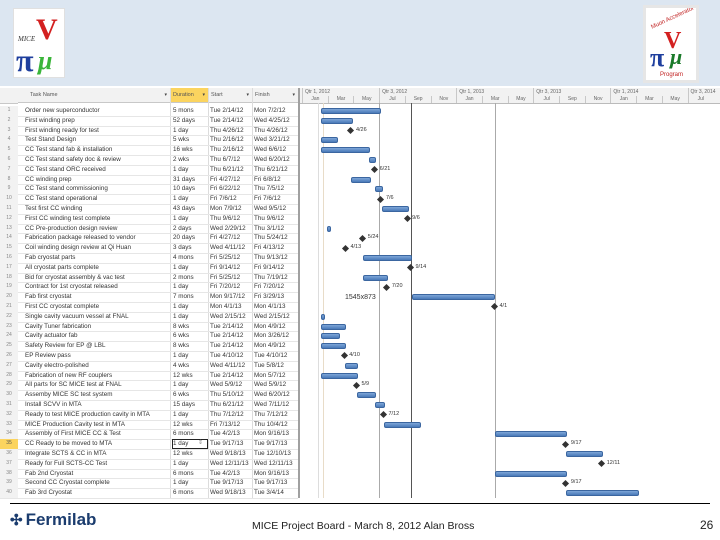  What do you see at coordinates (231, 219) in the screenshot?
I see `start-cell: Thu 9/6/12` at bounding box center [231, 219].